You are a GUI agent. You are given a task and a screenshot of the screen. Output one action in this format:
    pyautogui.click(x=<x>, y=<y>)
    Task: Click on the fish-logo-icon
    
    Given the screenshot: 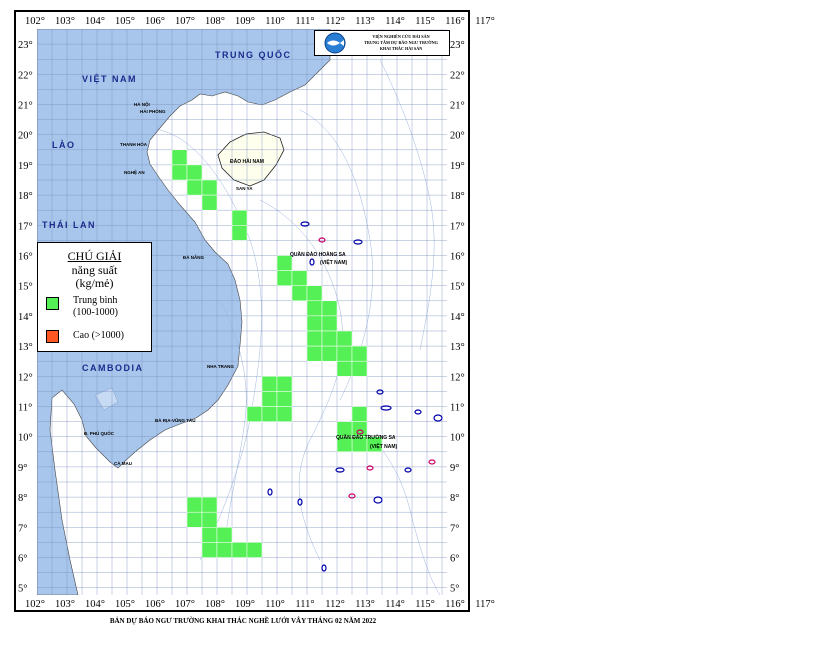 What is the action you would take?
    pyautogui.click(x=335, y=43)
    